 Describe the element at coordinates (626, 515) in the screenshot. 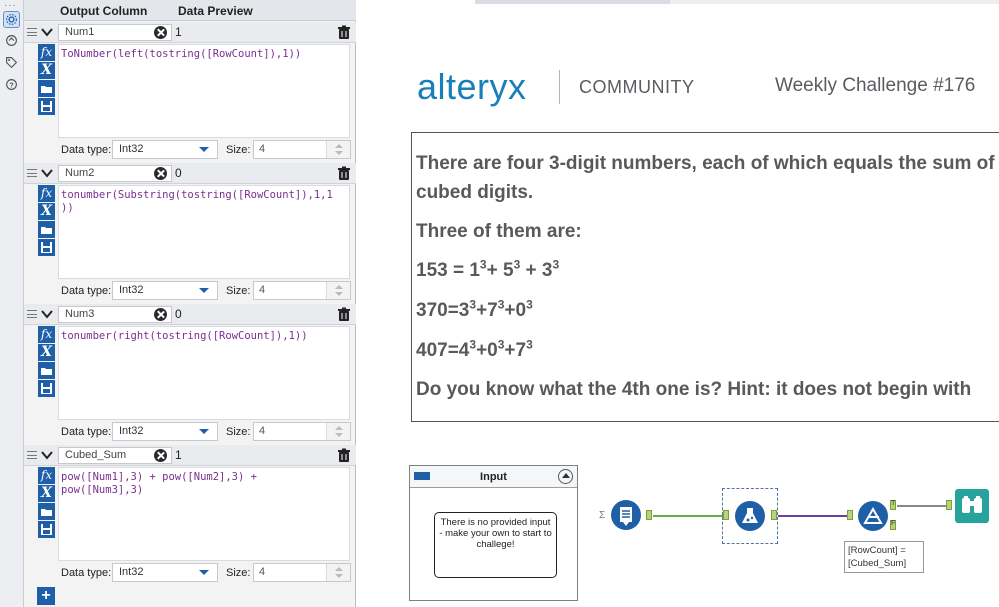

I see `generate-rows-tool` at that location.